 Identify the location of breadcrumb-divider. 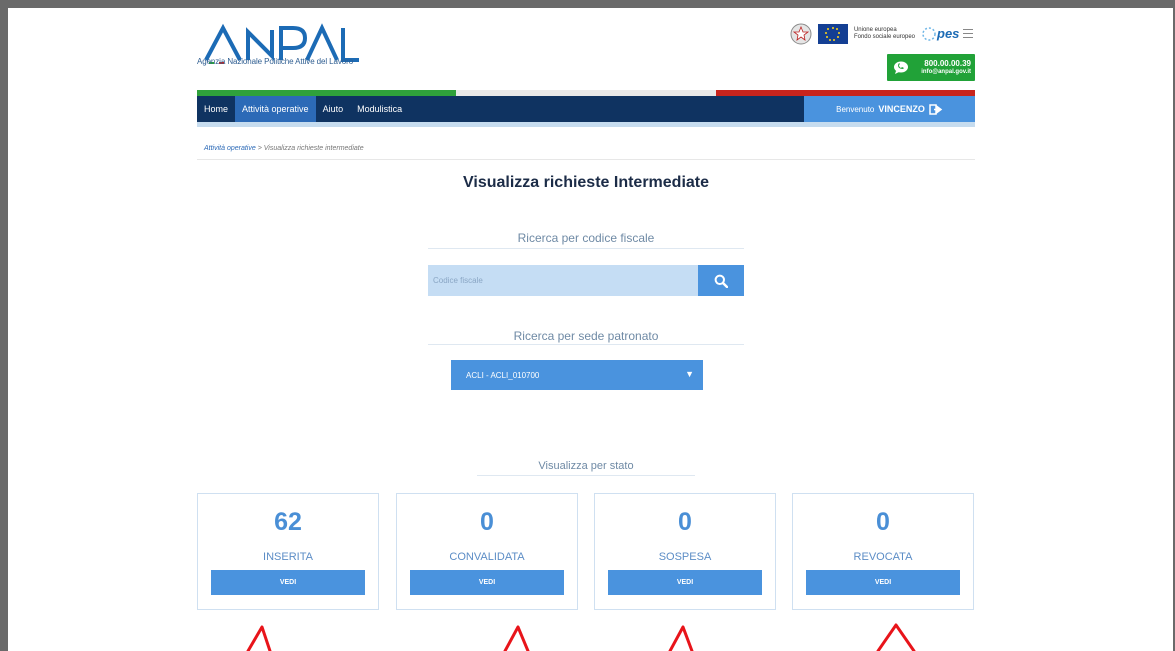
(586, 159).